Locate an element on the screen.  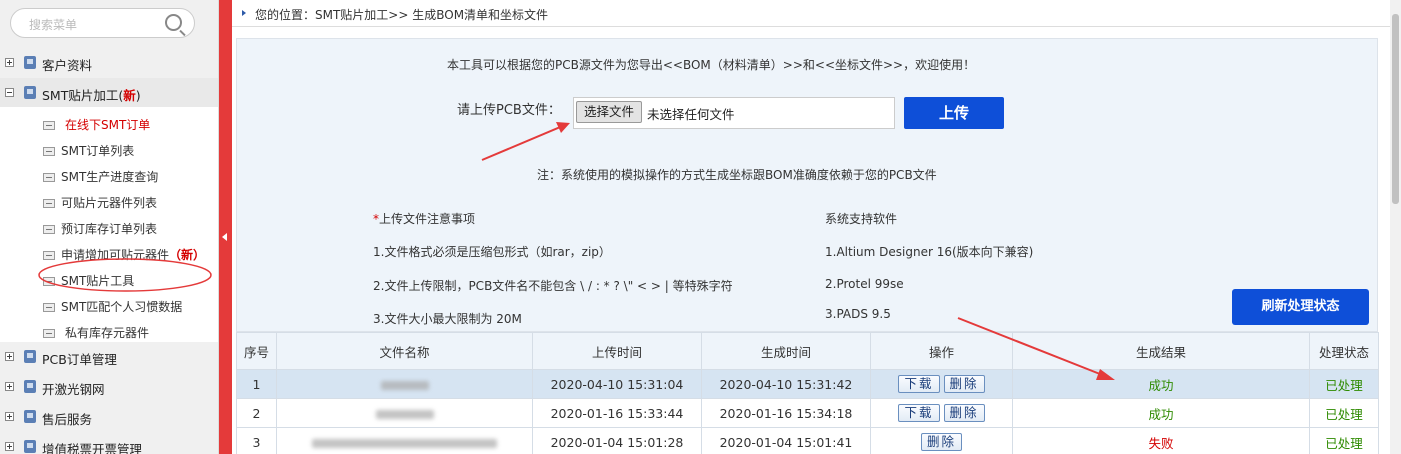
sidebar-item-private-stock: 私有库存元器件 is located at coordinates (109, 330).